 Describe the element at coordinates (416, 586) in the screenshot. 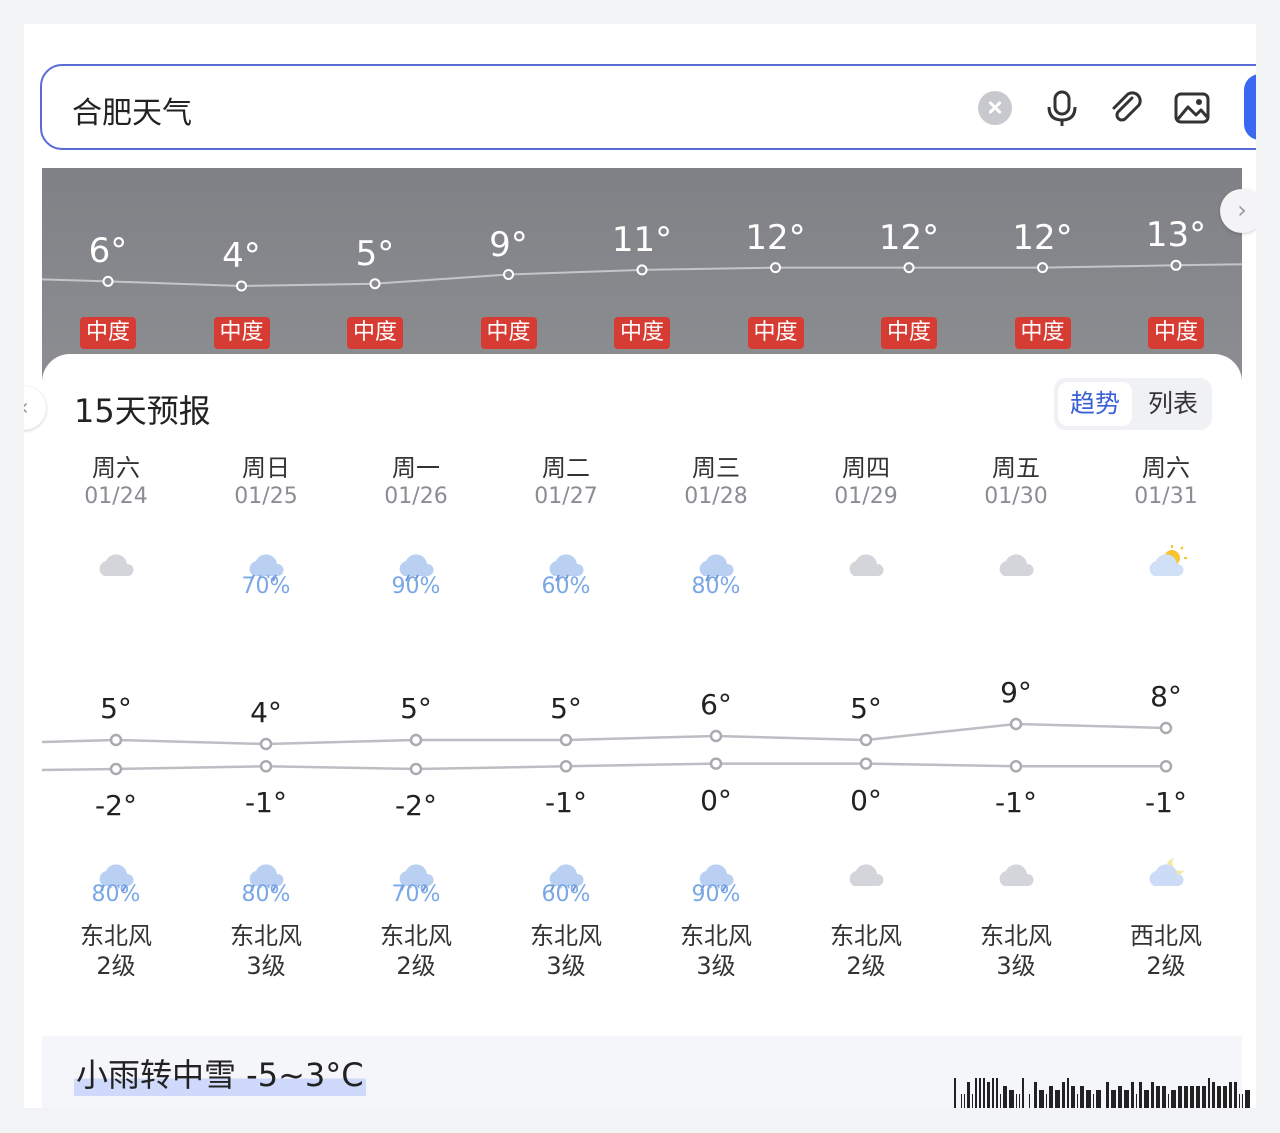

I see `day-precip: 90%` at that location.